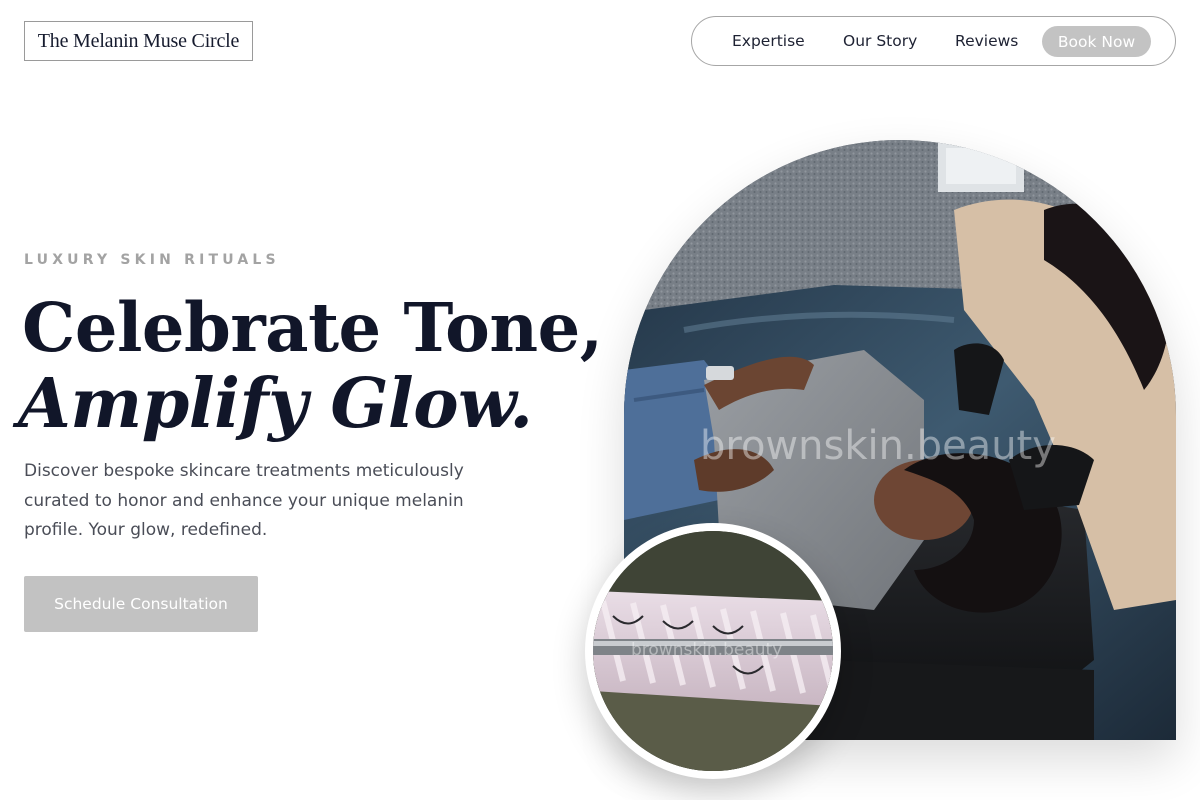 The image size is (1200, 800). I want to click on headline-line-2: Amplify Glow., so click(275, 404).